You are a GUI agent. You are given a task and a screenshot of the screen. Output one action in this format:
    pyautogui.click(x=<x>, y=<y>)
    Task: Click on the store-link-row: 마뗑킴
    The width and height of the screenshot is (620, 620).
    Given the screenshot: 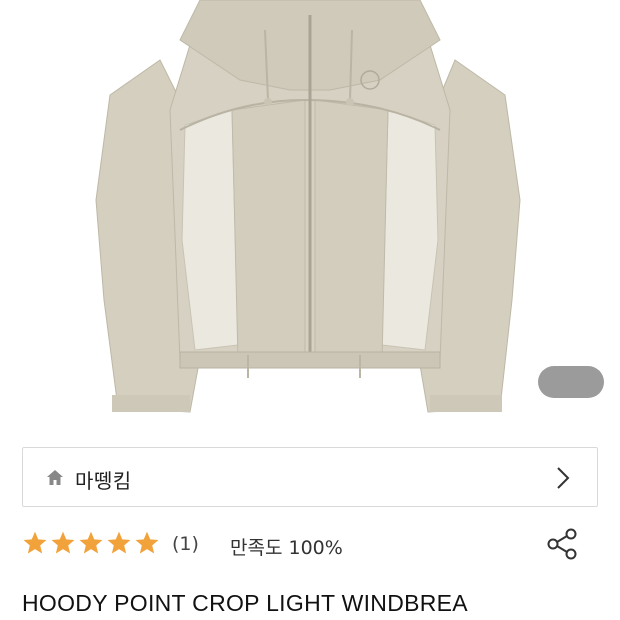 What is the action you would take?
    pyautogui.click(x=310, y=477)
    